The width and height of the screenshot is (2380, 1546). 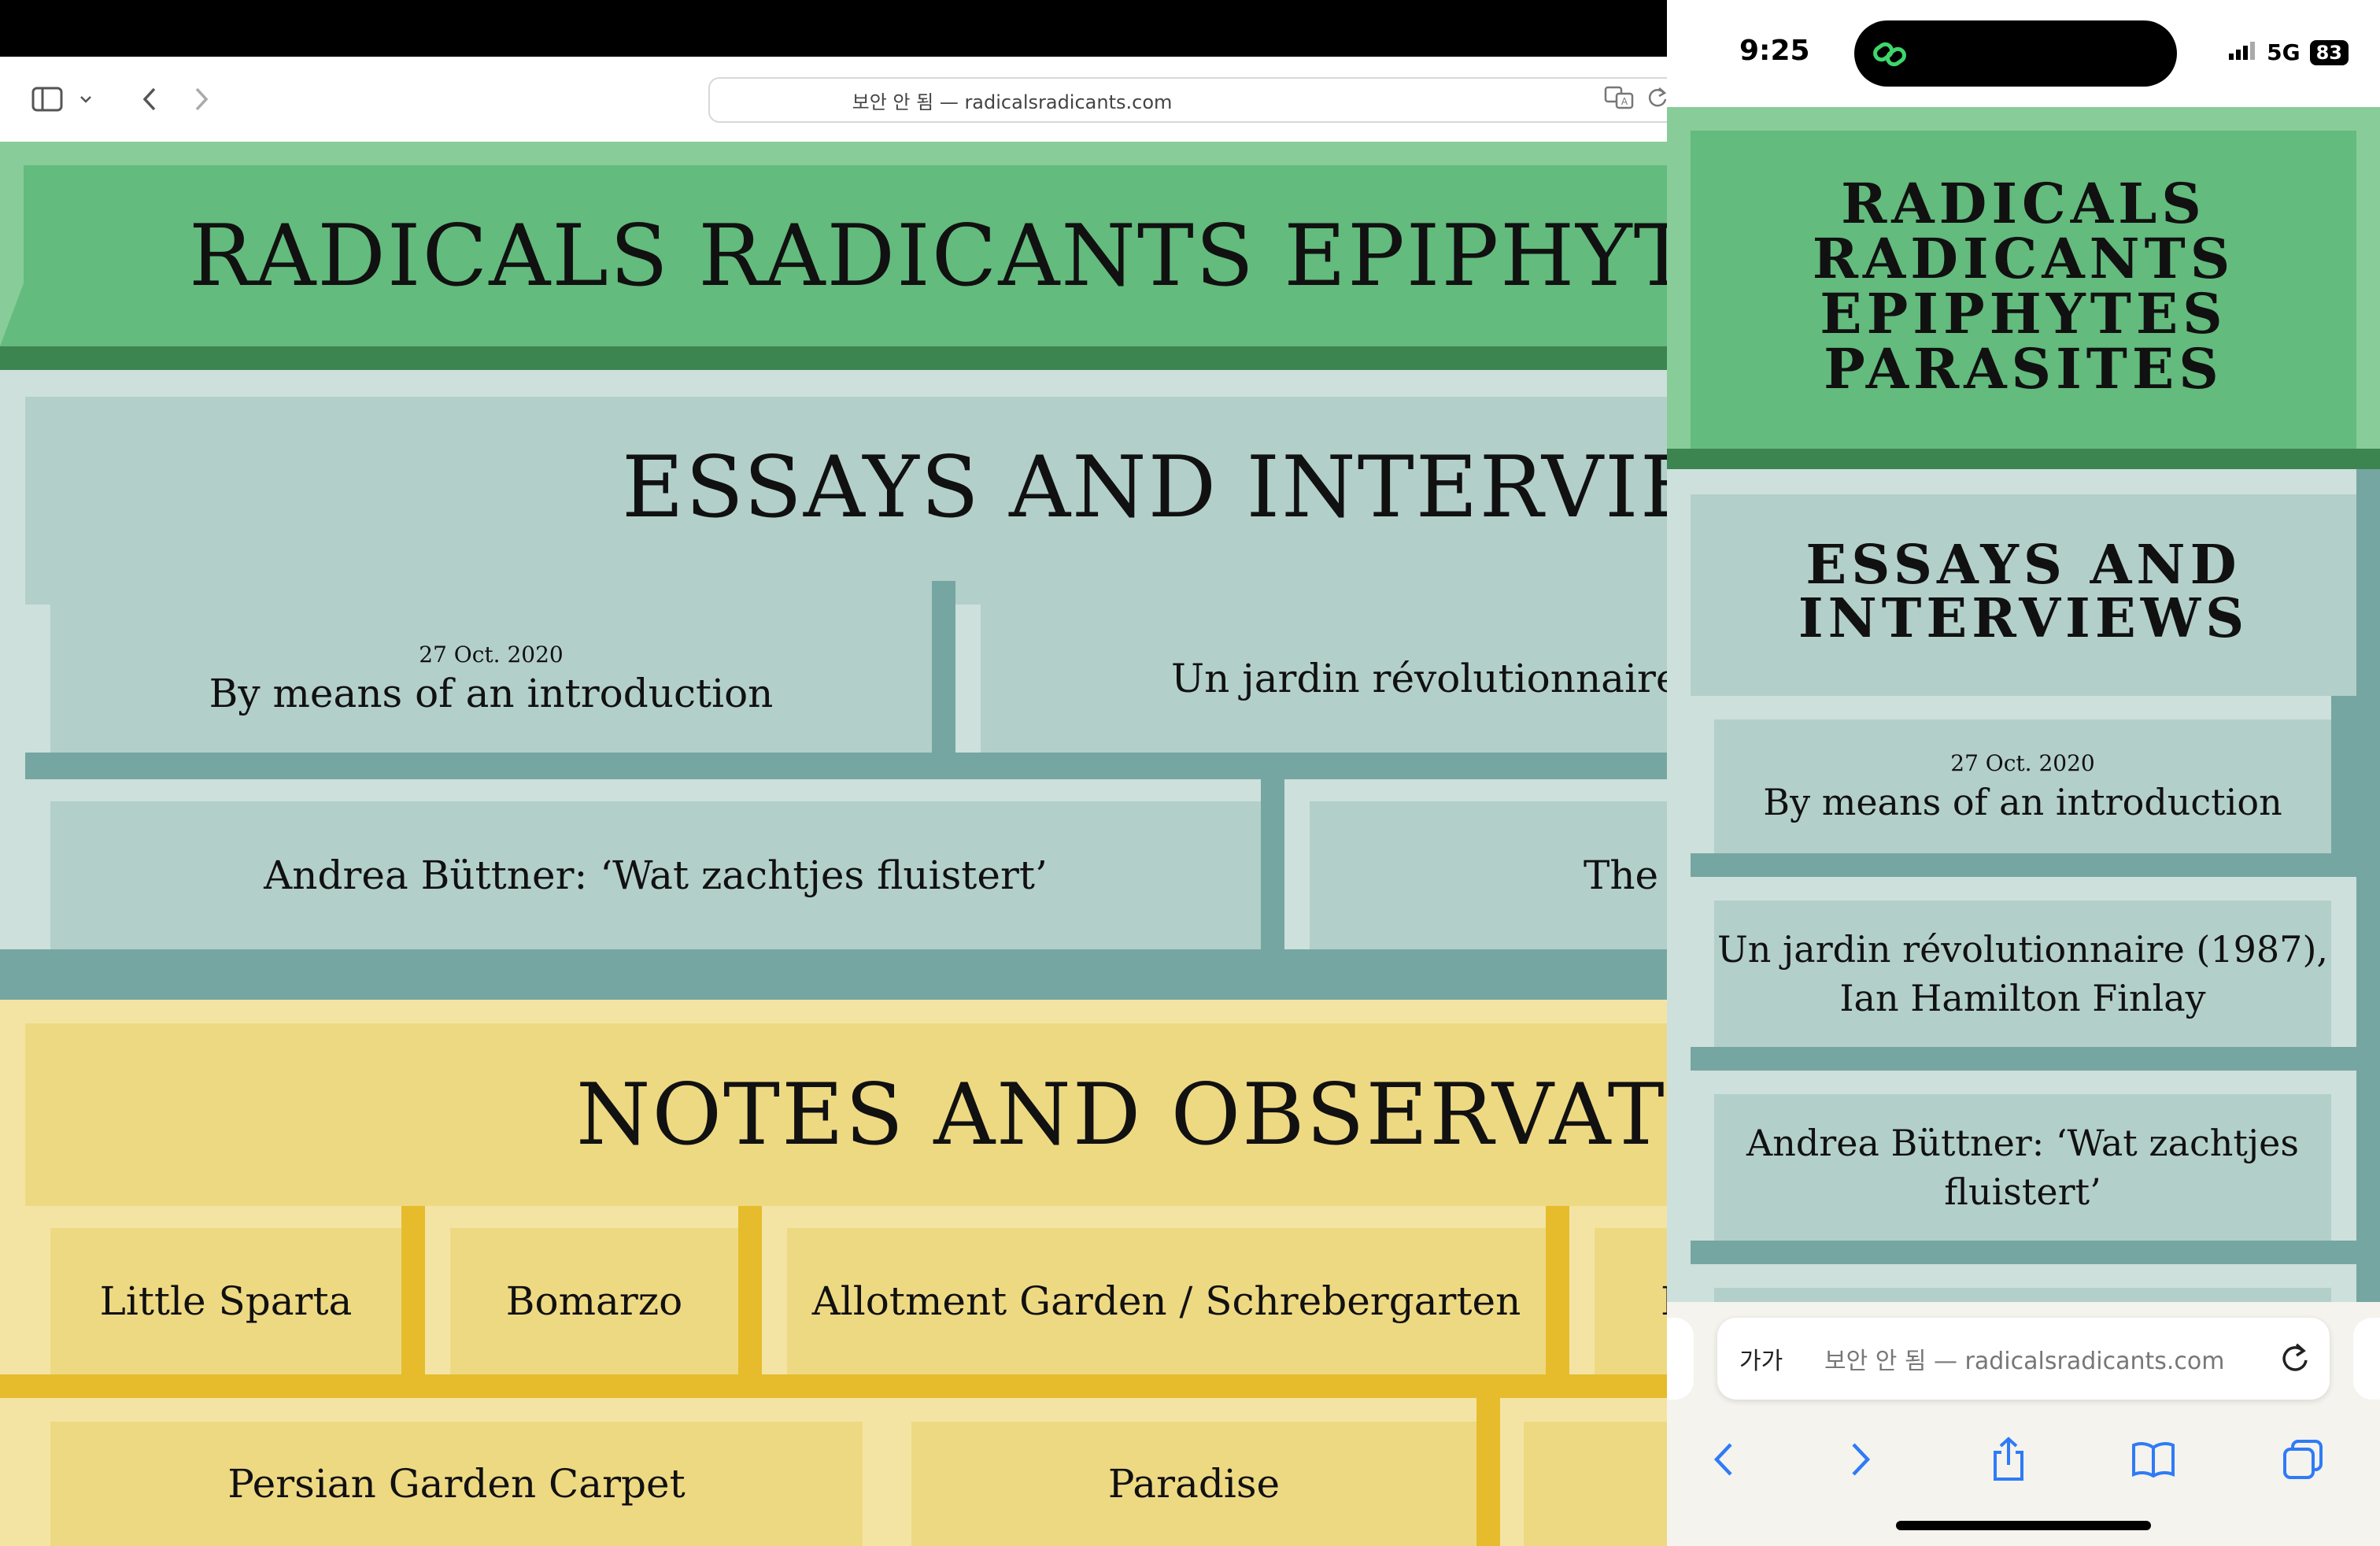 I want to click on essays-title: ESSAYS AND INTERVIEWS, so click(x=846, y=488).